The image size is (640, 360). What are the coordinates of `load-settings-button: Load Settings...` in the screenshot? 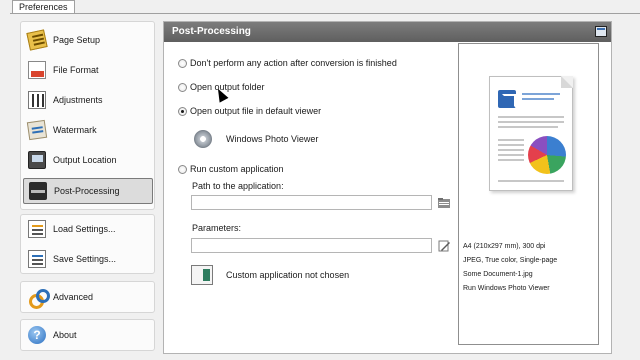 It's located at (88, 229).